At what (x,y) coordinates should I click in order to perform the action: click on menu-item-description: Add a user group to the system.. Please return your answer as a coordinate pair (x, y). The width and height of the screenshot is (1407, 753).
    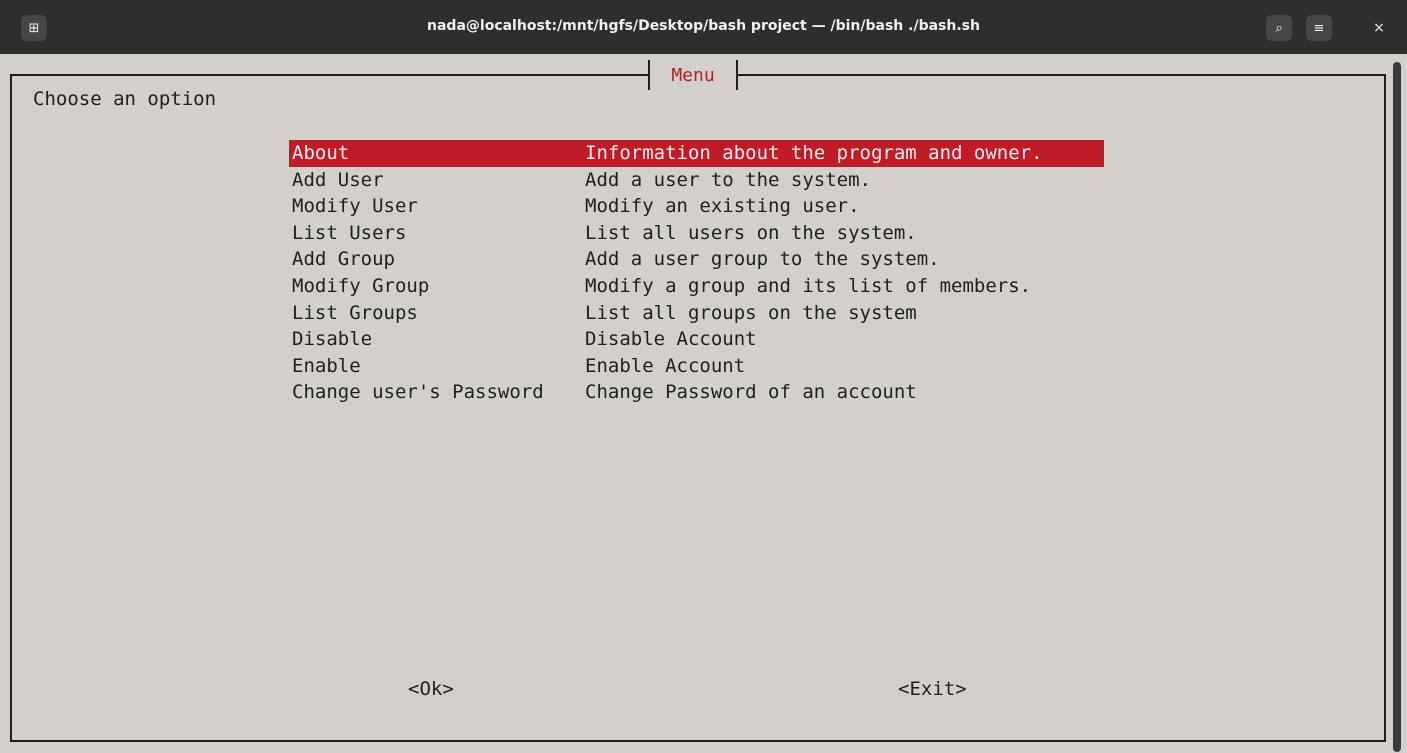
    Looking at the image, I should click on (762, 259).